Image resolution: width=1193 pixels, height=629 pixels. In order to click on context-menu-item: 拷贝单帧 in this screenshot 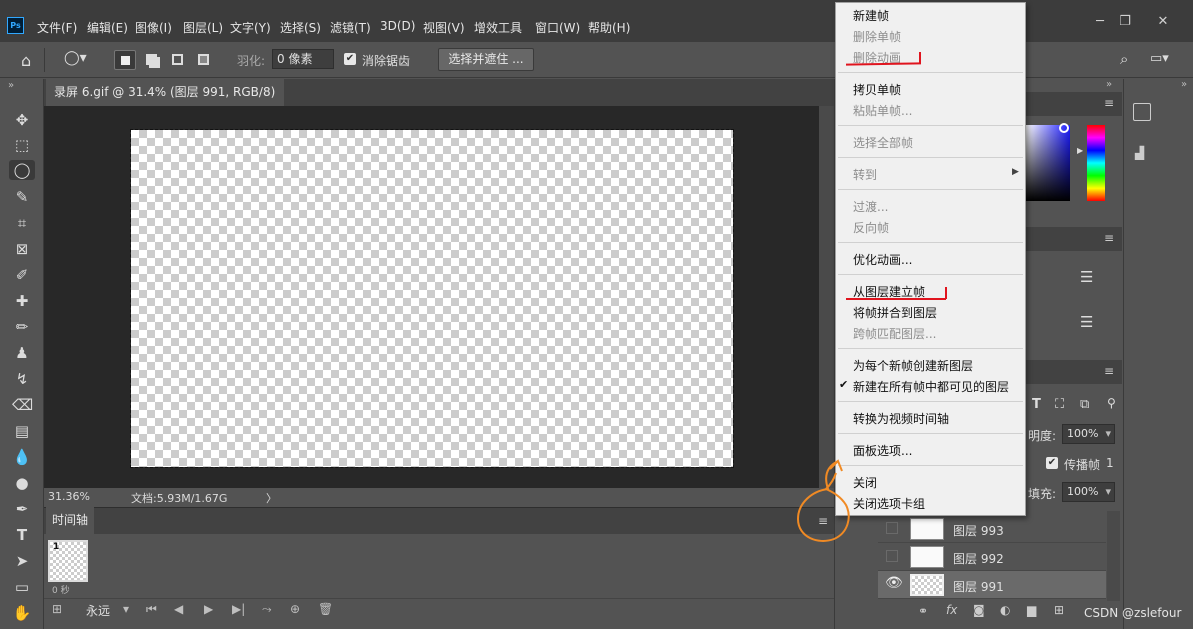, I will do `click(877, 89)`.